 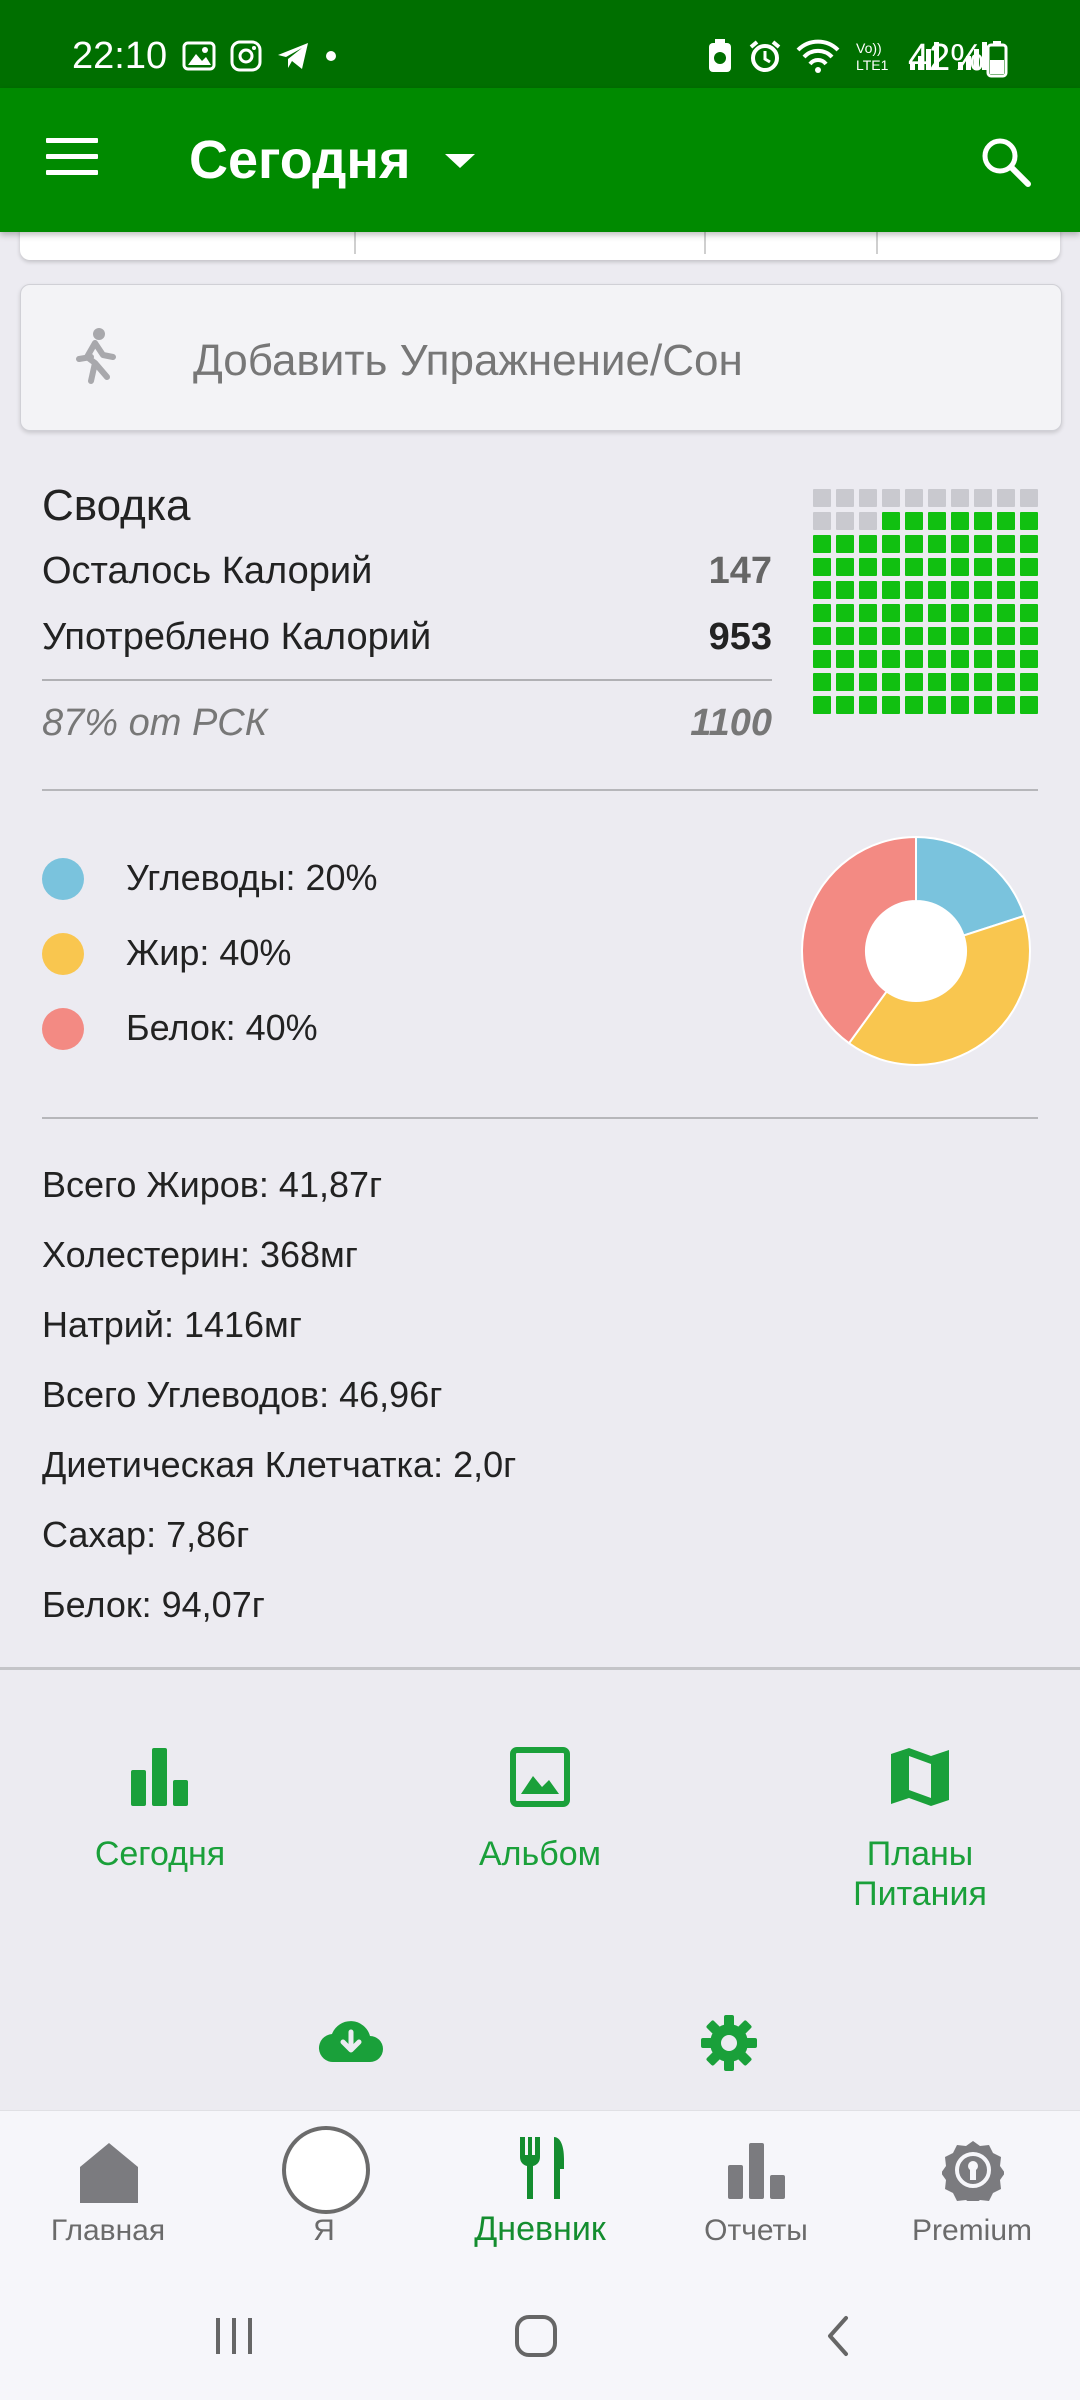 I want to click on nav-reports: Отчеты, so click(x=756, y=2192).